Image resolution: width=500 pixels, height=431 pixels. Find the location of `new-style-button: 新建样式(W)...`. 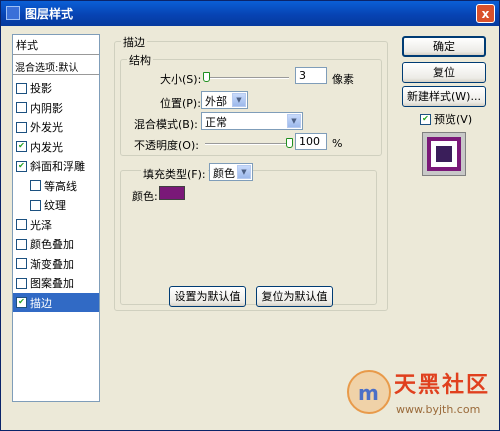

new-style-button: 新建样式(W)... is located at coordinates (444, 96).